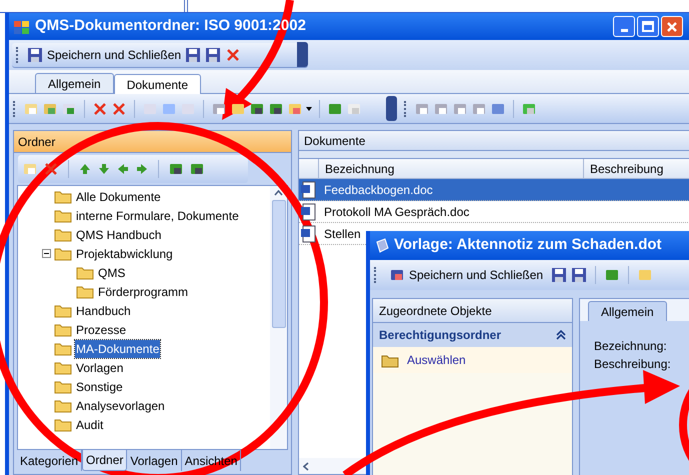  Describe the element at coordinates (633, 364) in the screenshot. I see `field-label: Beschreibung:` at that location.